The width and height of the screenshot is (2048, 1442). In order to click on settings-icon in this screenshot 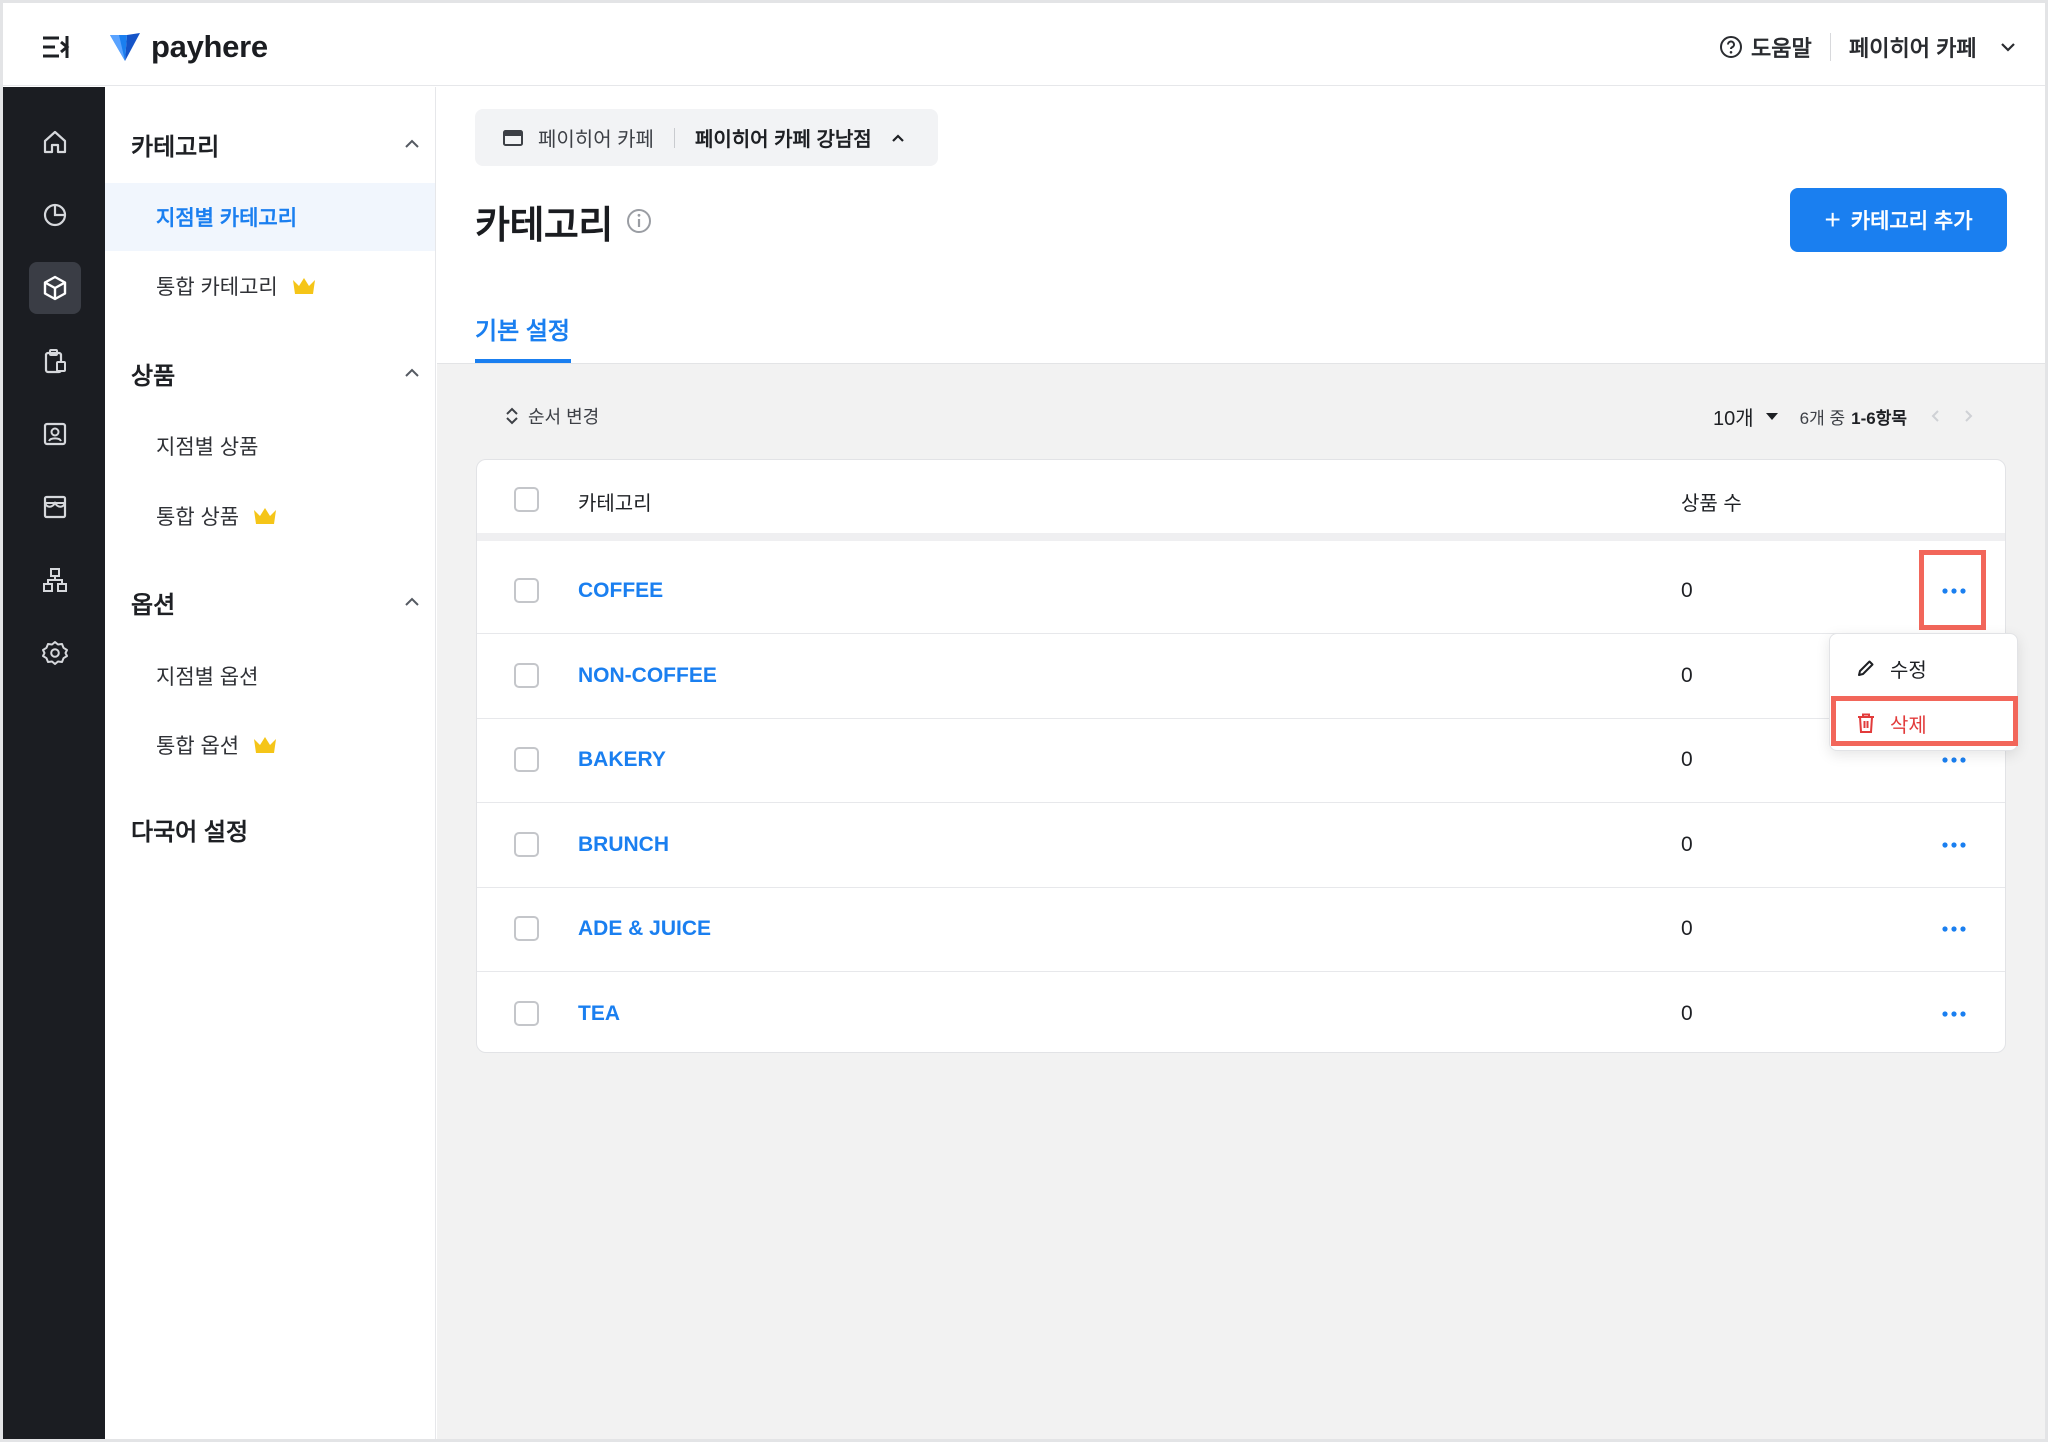, I will do `click(55, 653)`.